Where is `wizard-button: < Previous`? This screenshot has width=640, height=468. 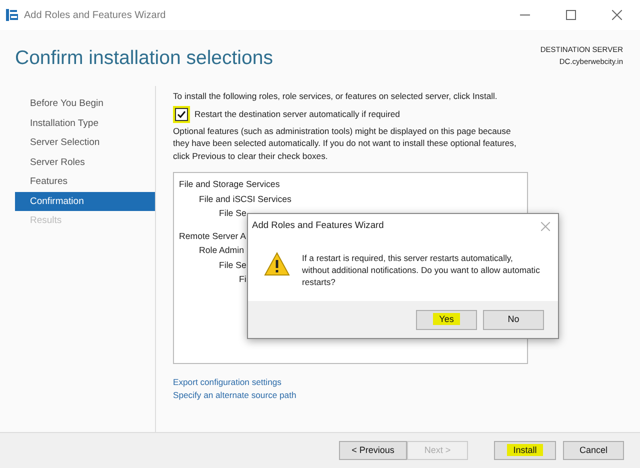 wizard-button: < Previous is located at coordinates (373, 450).